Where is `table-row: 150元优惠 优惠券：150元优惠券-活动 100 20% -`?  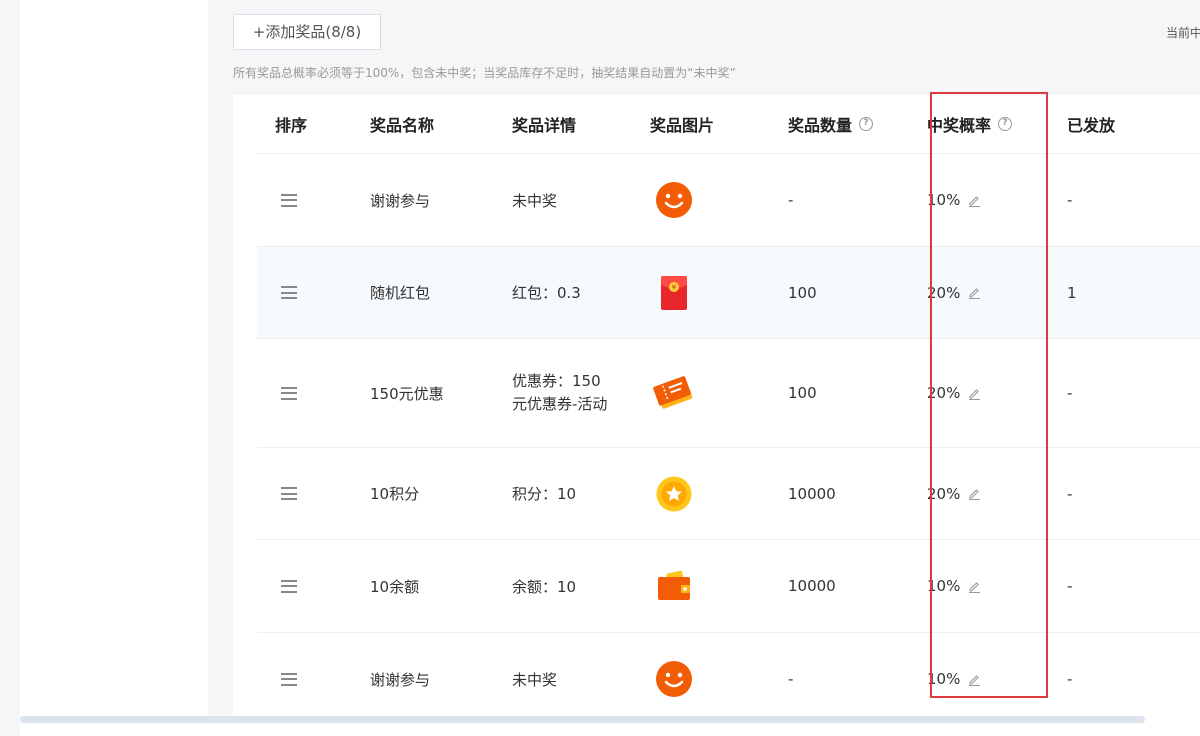
table-row: 150元优惠 优惠券：150元优惠券-活动 100 20% - is located at coordinates (728, 393).